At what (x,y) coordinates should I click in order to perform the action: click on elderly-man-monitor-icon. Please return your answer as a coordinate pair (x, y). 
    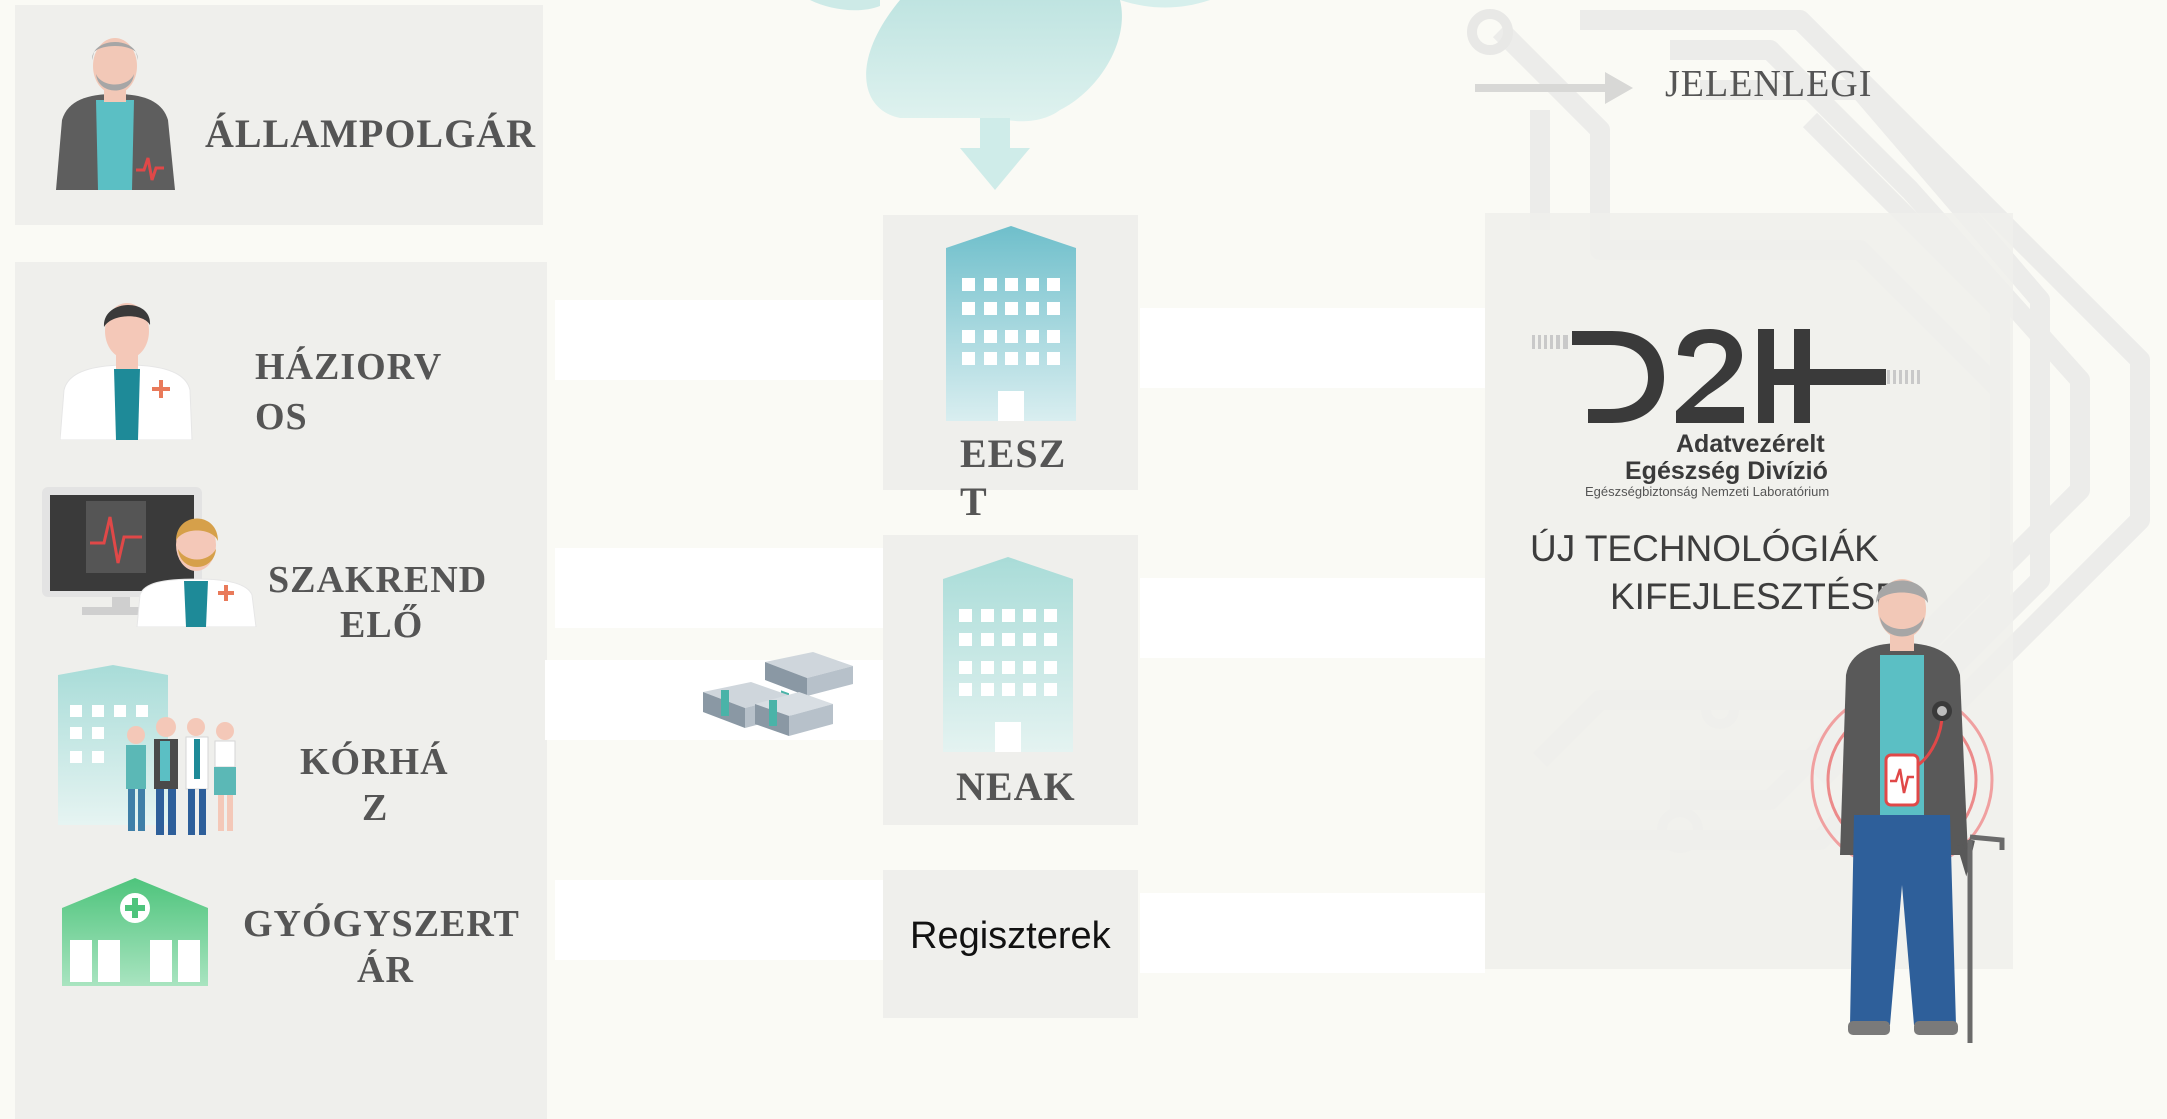
    Looking at the image, I should click on (1907, 811).